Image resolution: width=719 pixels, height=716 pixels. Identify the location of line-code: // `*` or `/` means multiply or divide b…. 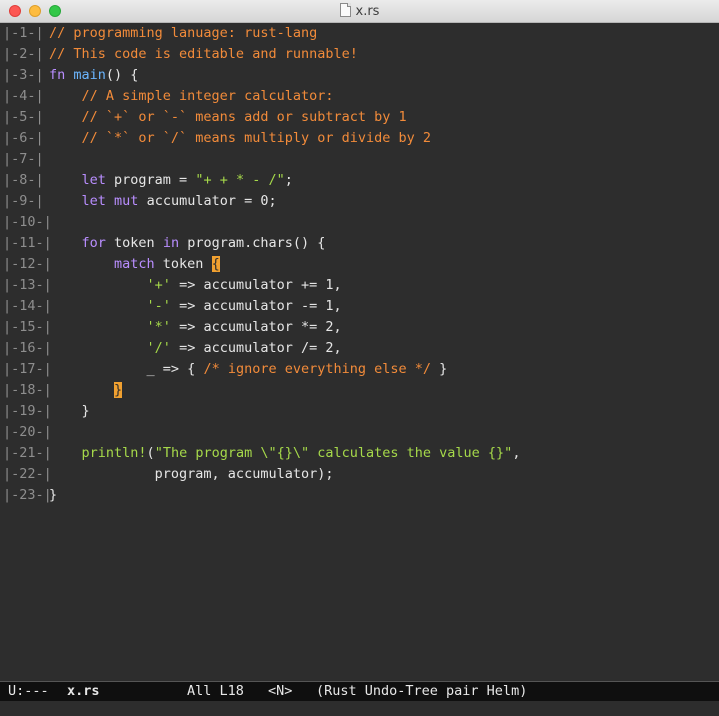
(240, 138).